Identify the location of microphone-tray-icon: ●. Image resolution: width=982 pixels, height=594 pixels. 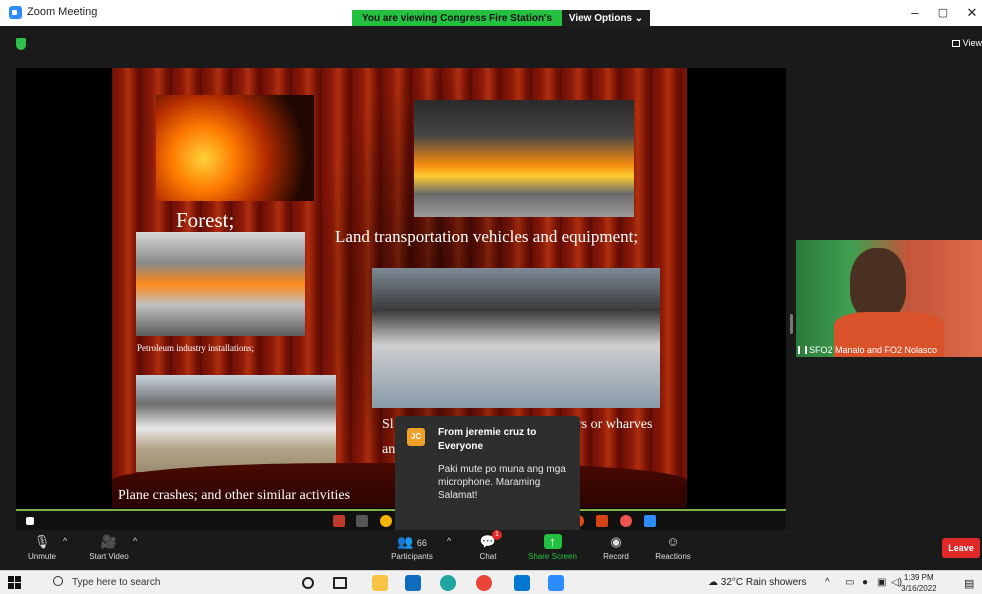
(865, 582).